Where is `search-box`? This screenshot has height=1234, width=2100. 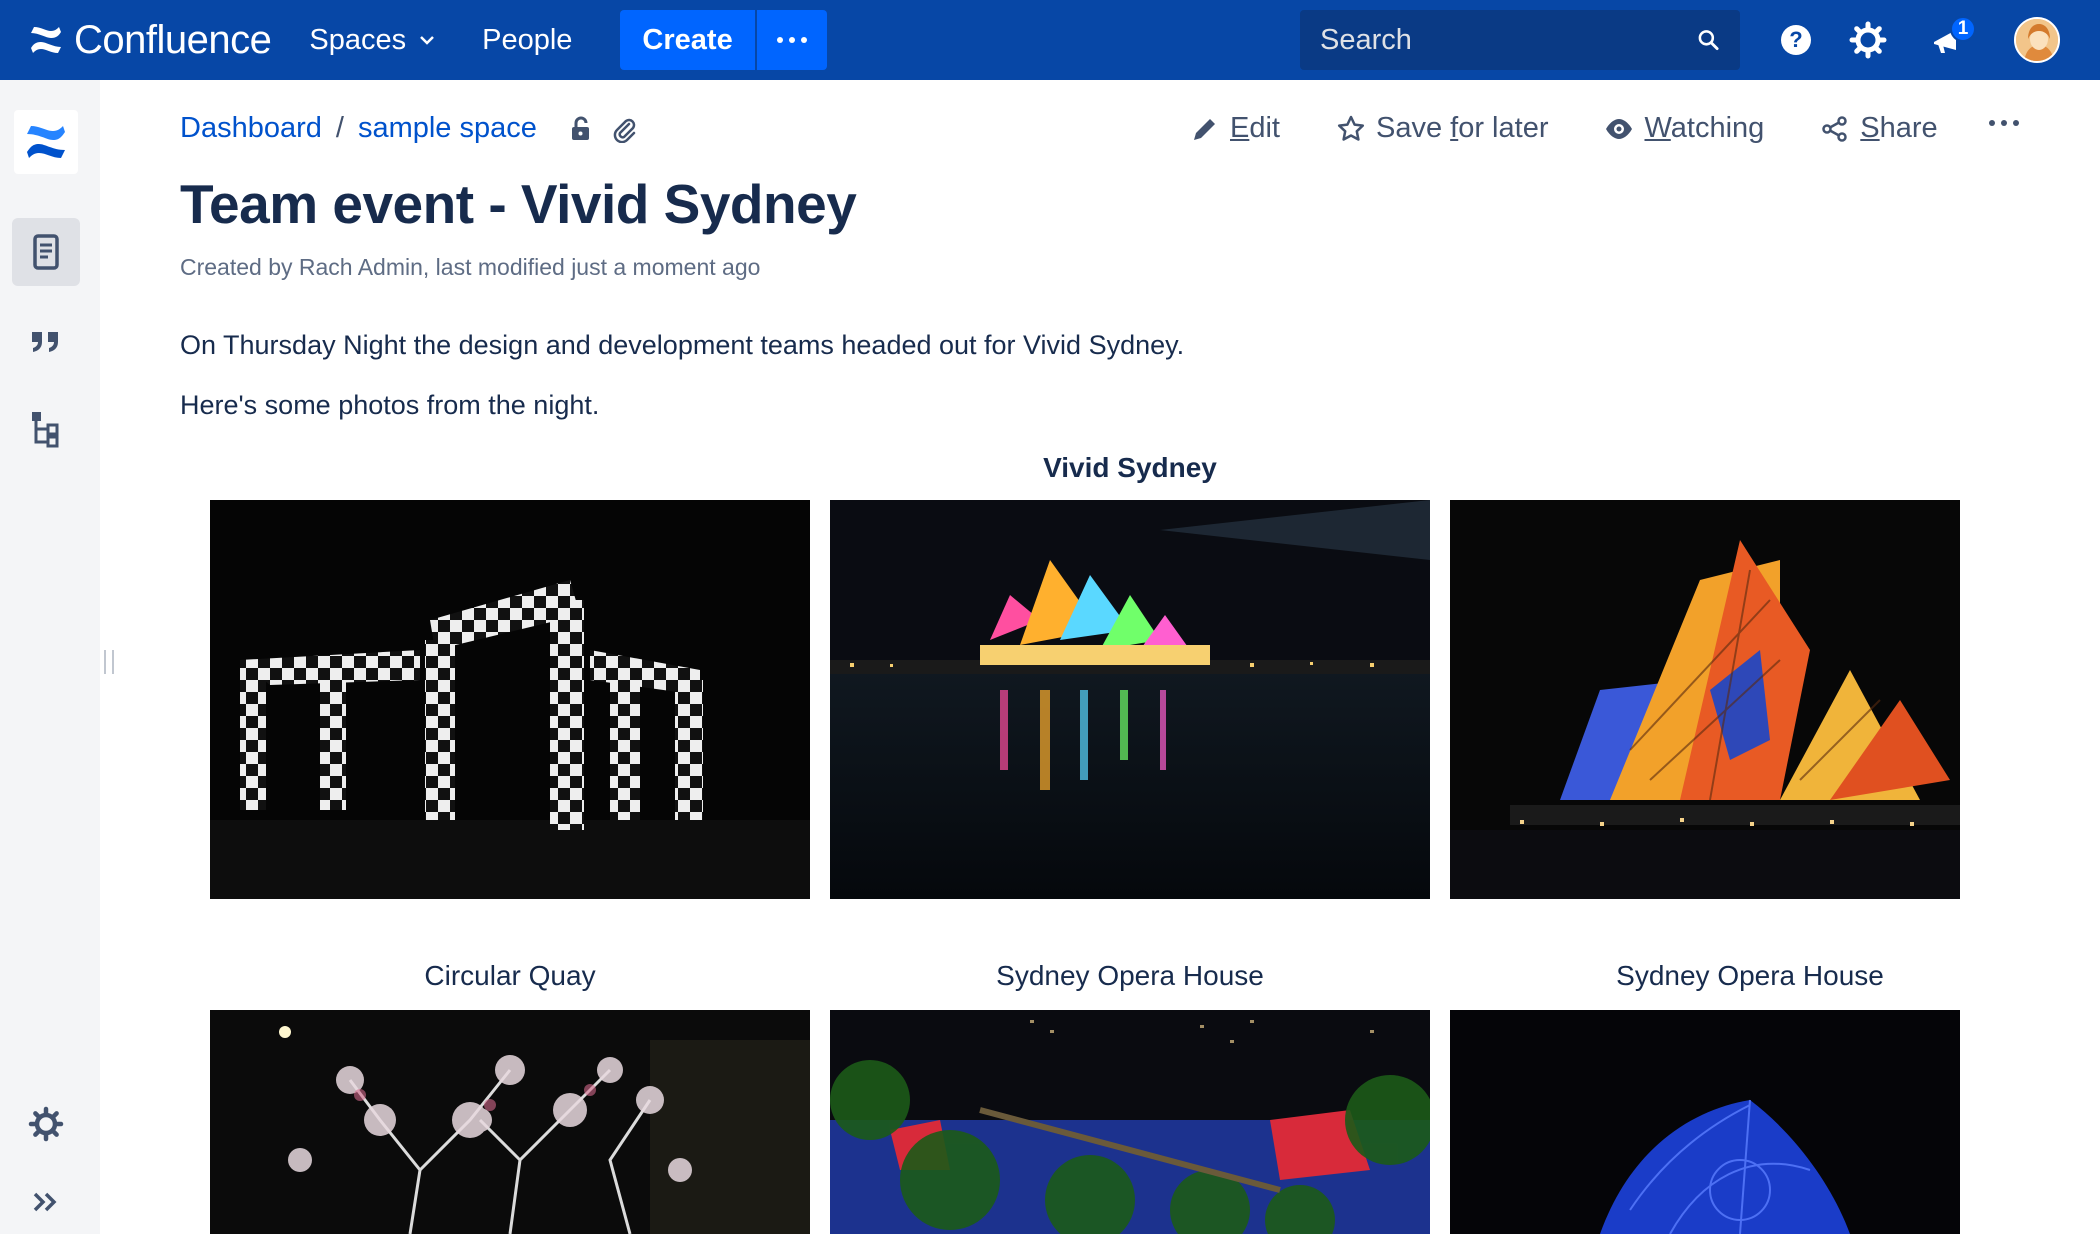
search-box is located at coordinates (1520, 40).